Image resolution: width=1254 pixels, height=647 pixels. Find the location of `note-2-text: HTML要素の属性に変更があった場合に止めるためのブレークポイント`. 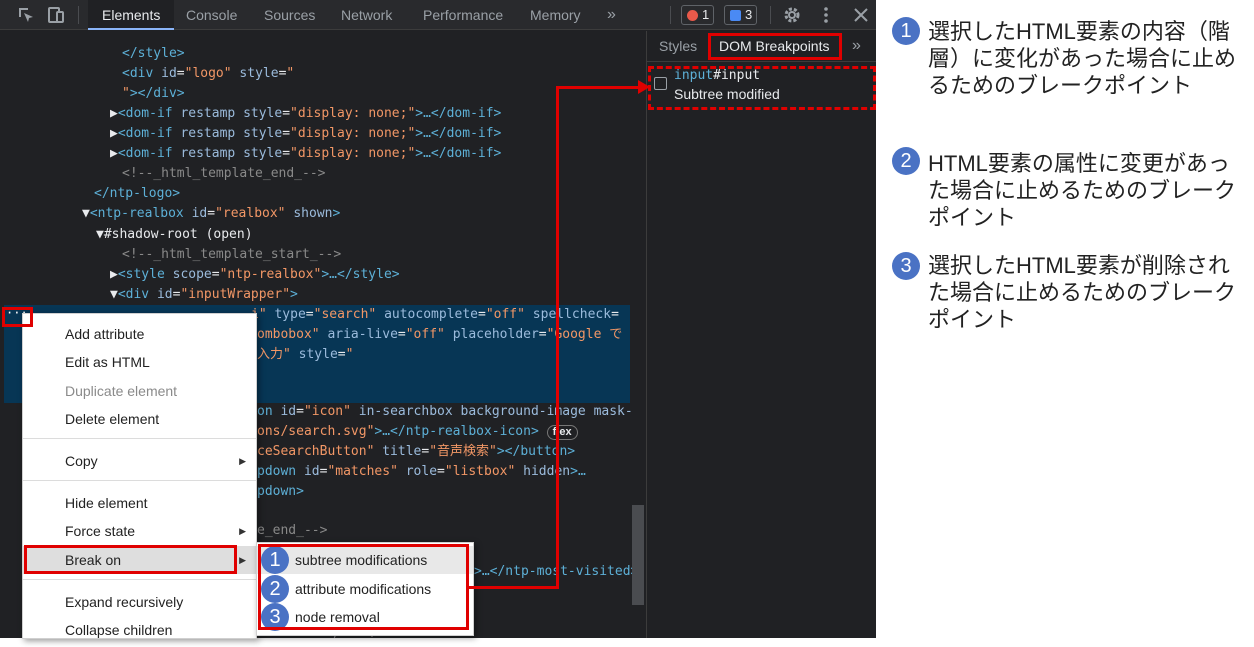

note-2-text: HTML要素の属性に変更があった場合に止めるためのブレークポイント is located at coordinates (1082, 190).